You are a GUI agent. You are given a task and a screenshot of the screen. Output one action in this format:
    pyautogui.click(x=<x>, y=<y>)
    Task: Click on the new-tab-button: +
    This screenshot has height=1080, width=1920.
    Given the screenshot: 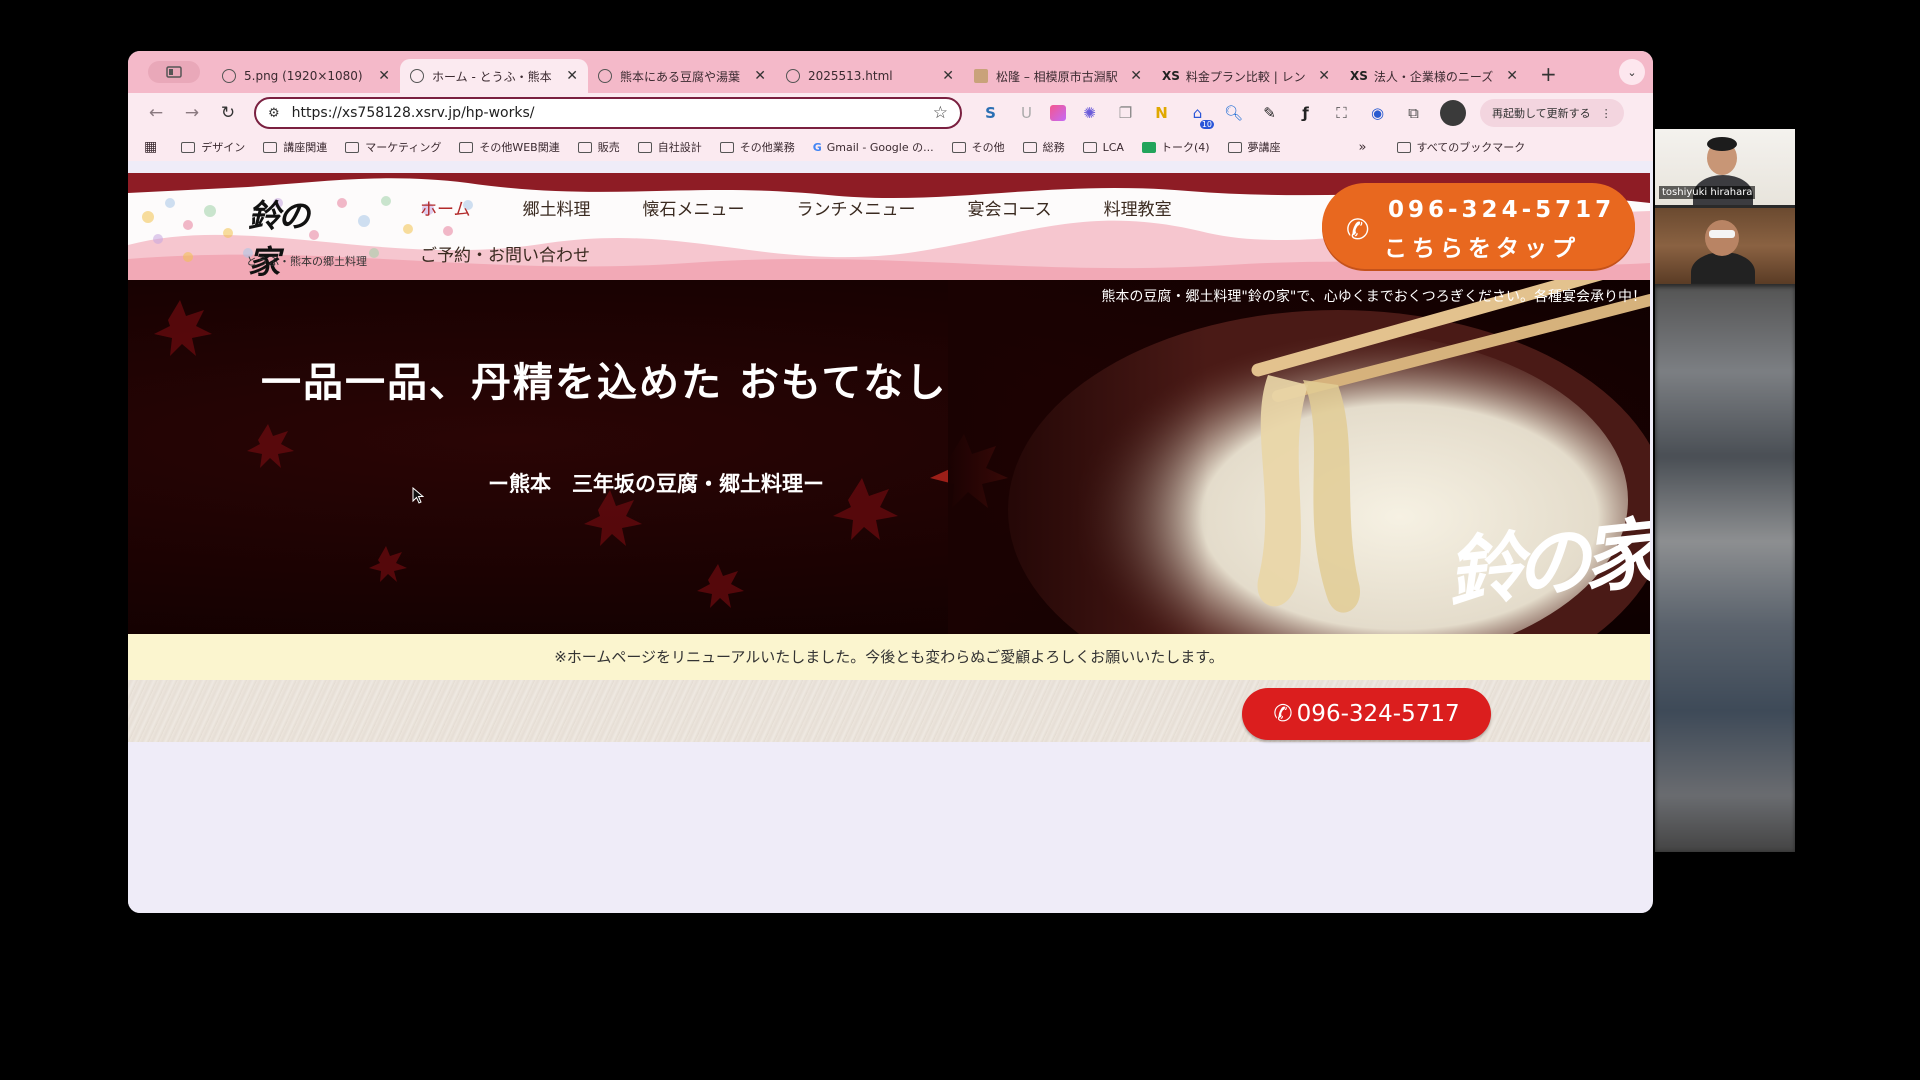 What is the action you would take?
    pyautogui.click(x=1548, y=74)
    